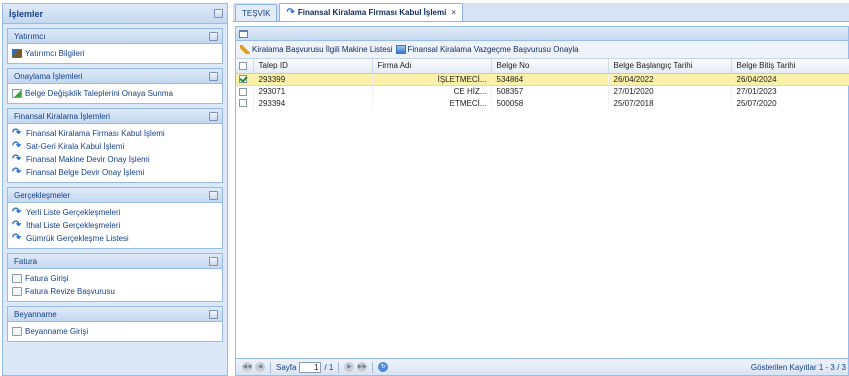 Image resolution: width=849 pixels, height=376 pixels. What do you see at coordinates (313, 103) in the screenshot?
I see `cell-talep-id: 293394` at bounding box center [313, 103].